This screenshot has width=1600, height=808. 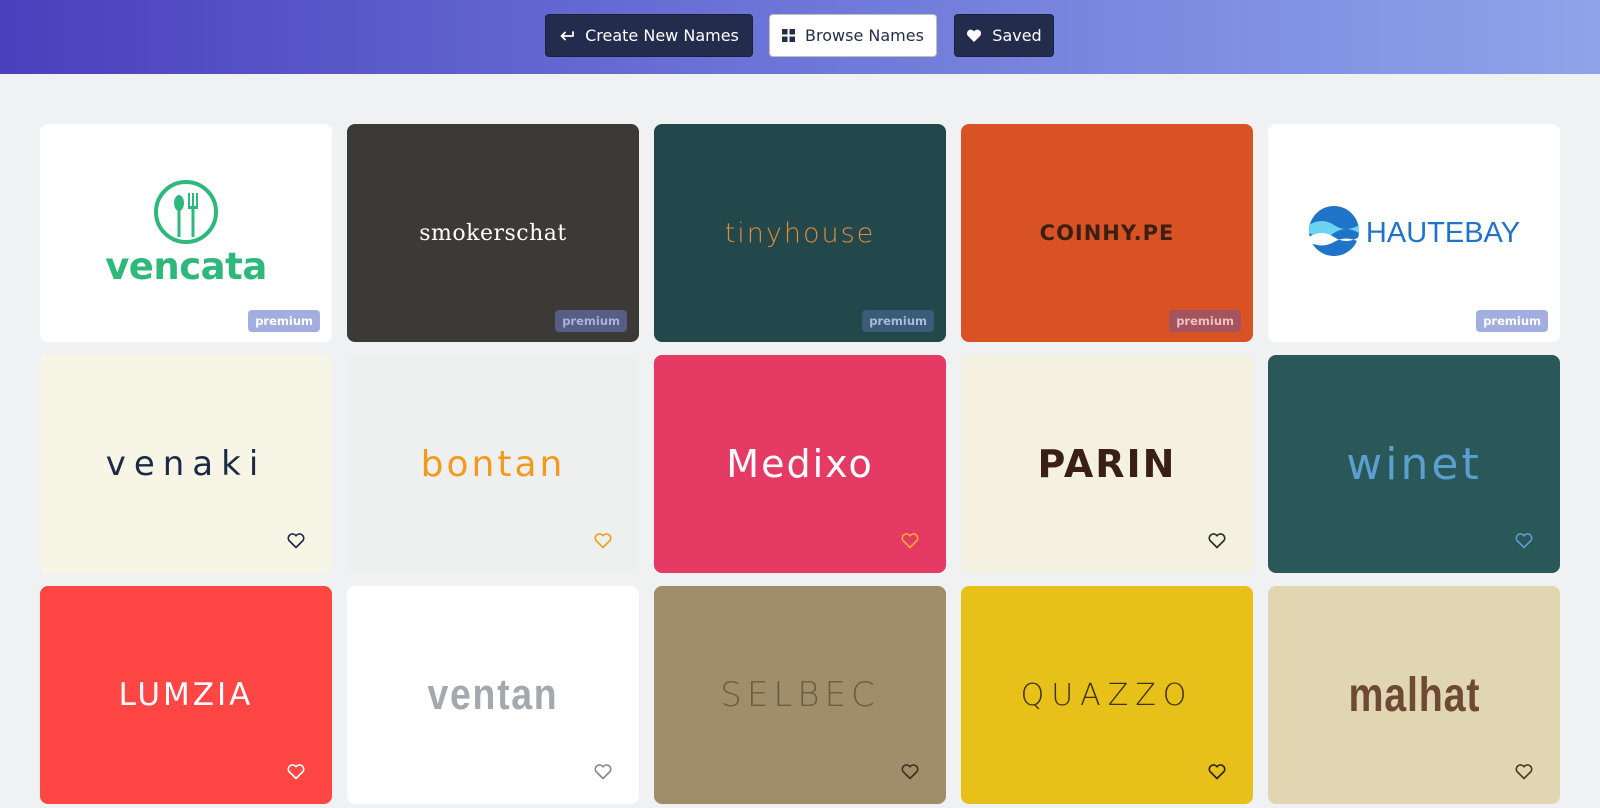 What do you see at coordinates (974, 36) in the screenshot?
I see `heart-icon` at bounding box center [974, 36].